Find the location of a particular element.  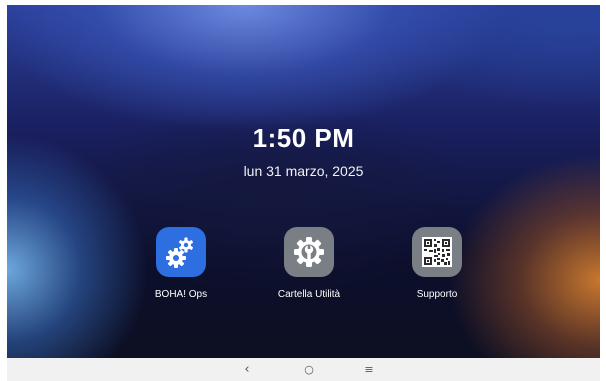

clock-date: lun 31 marzo, 2025 is located at coordinates (303, 171).